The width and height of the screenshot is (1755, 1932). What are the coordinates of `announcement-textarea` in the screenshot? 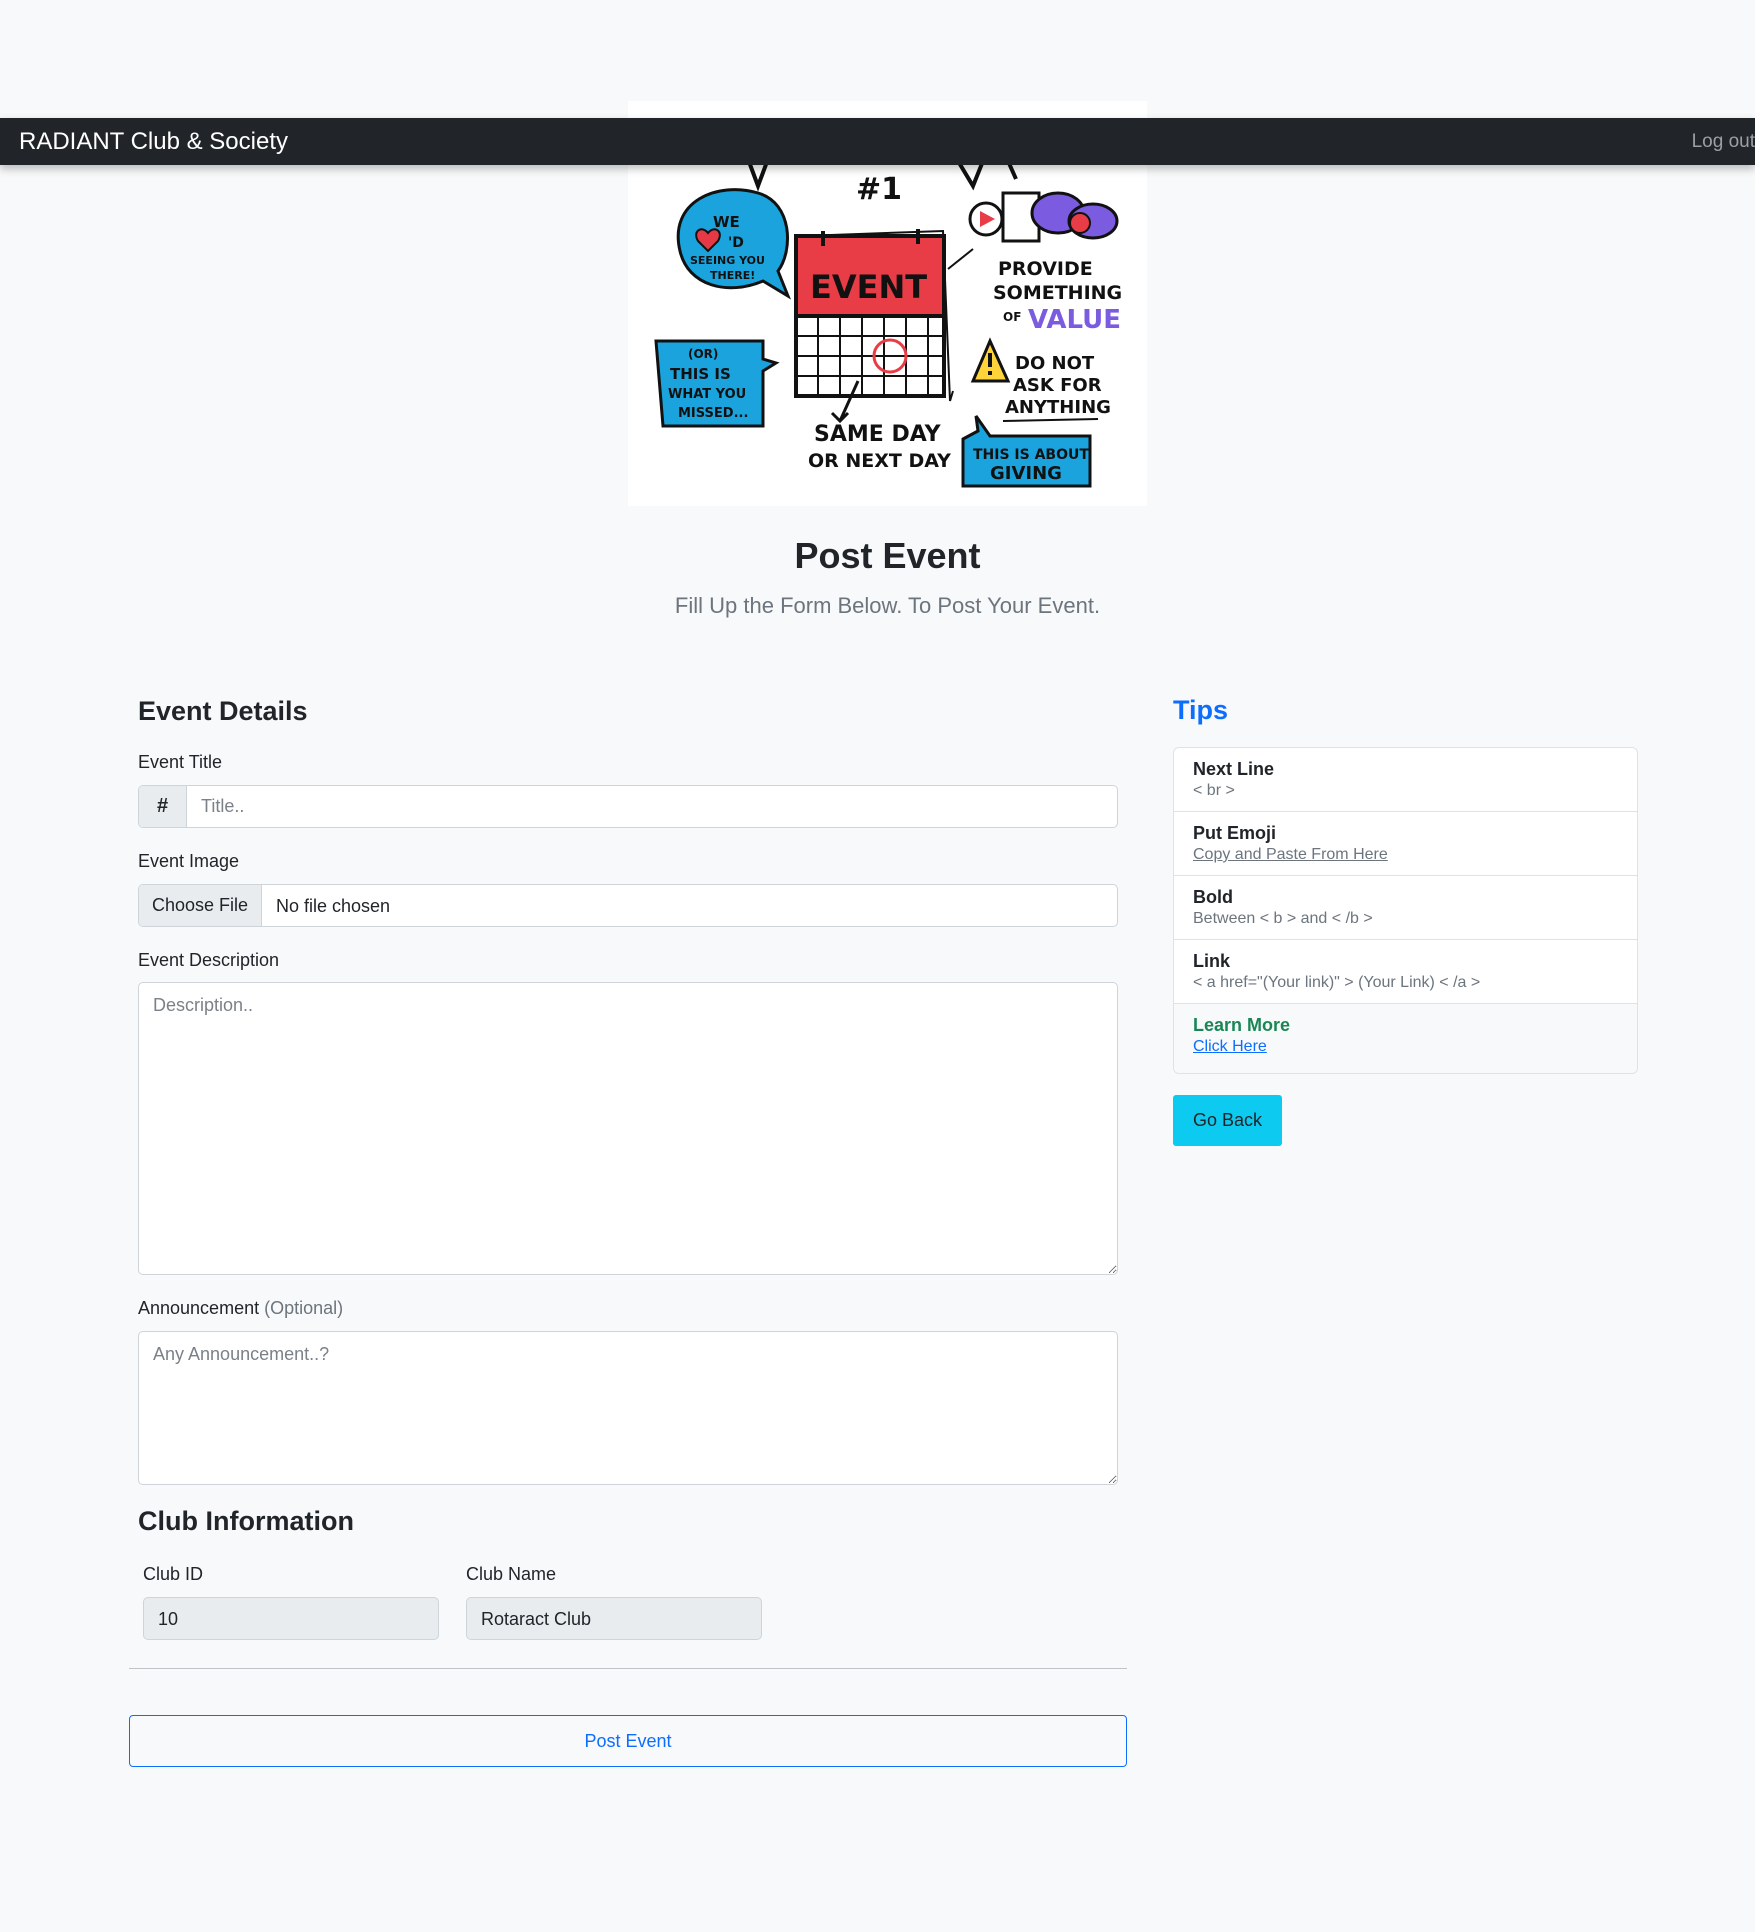 It's located at (628, 1408).